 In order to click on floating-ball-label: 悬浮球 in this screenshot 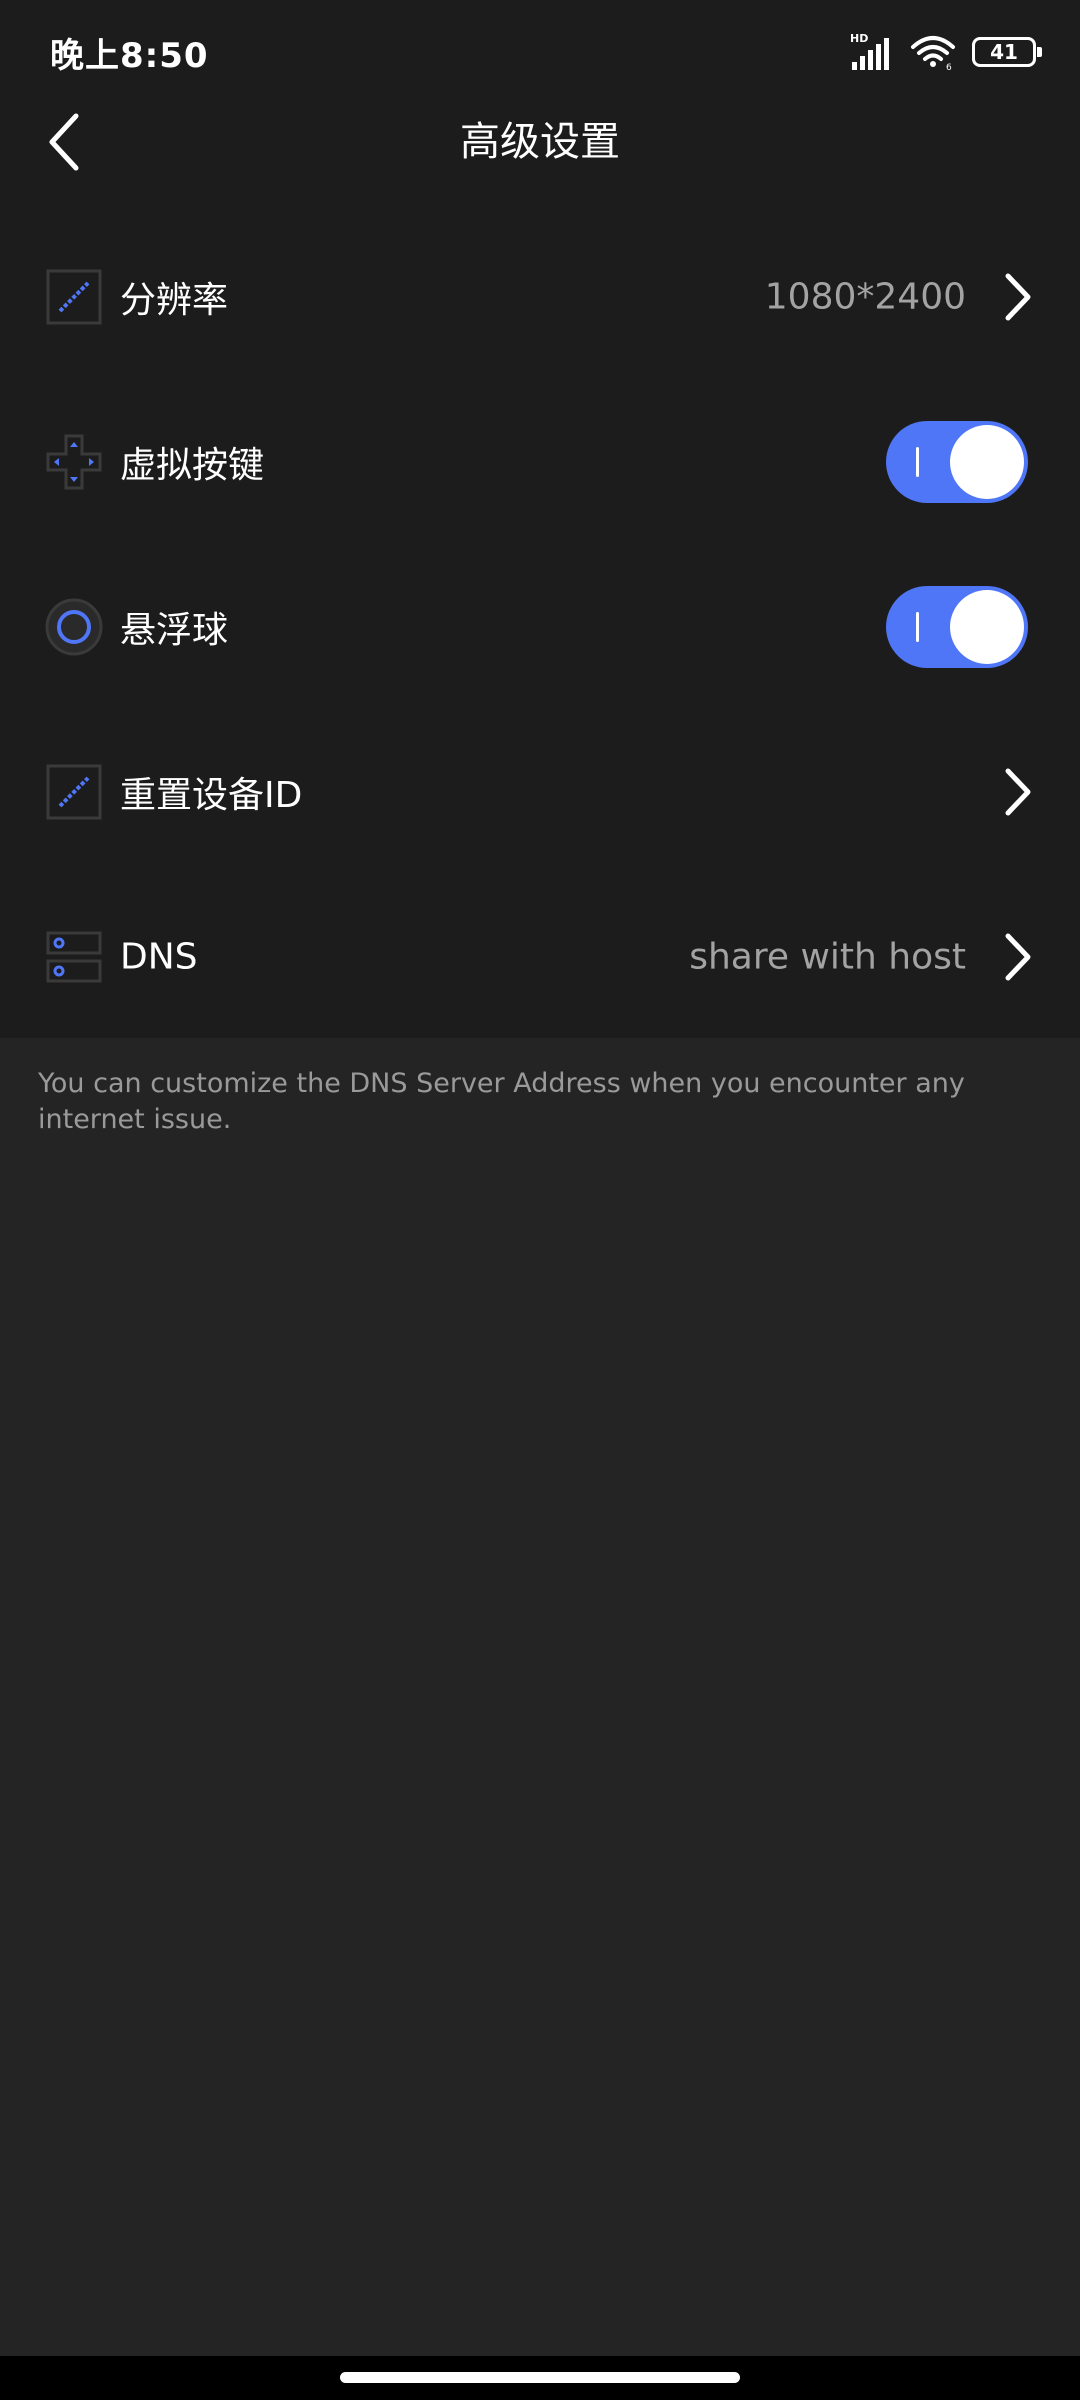, I will do `click(174, 630)`.